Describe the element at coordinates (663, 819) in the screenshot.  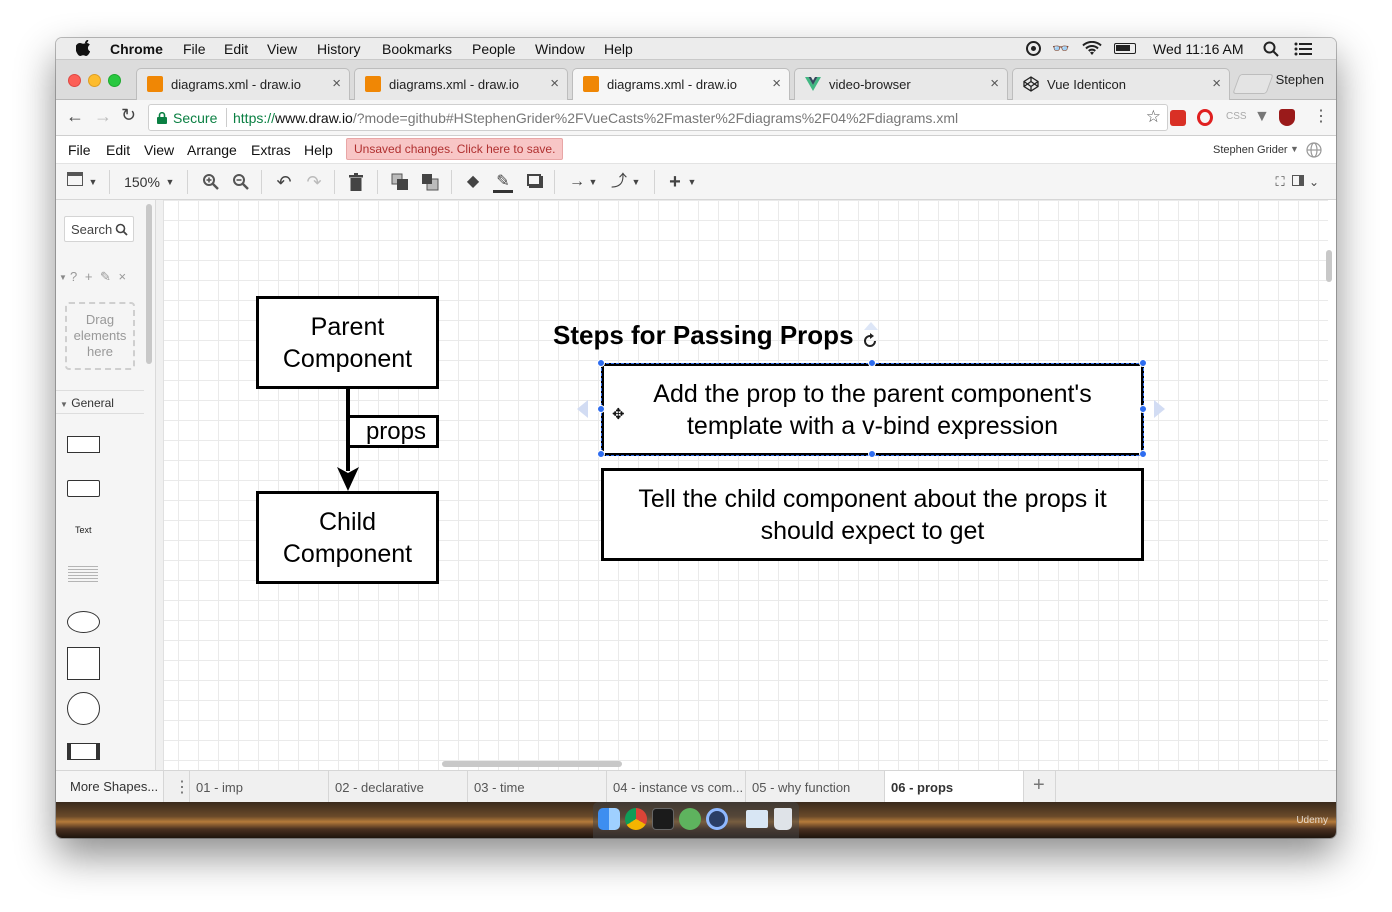
I see `terminal-icon` at that location.